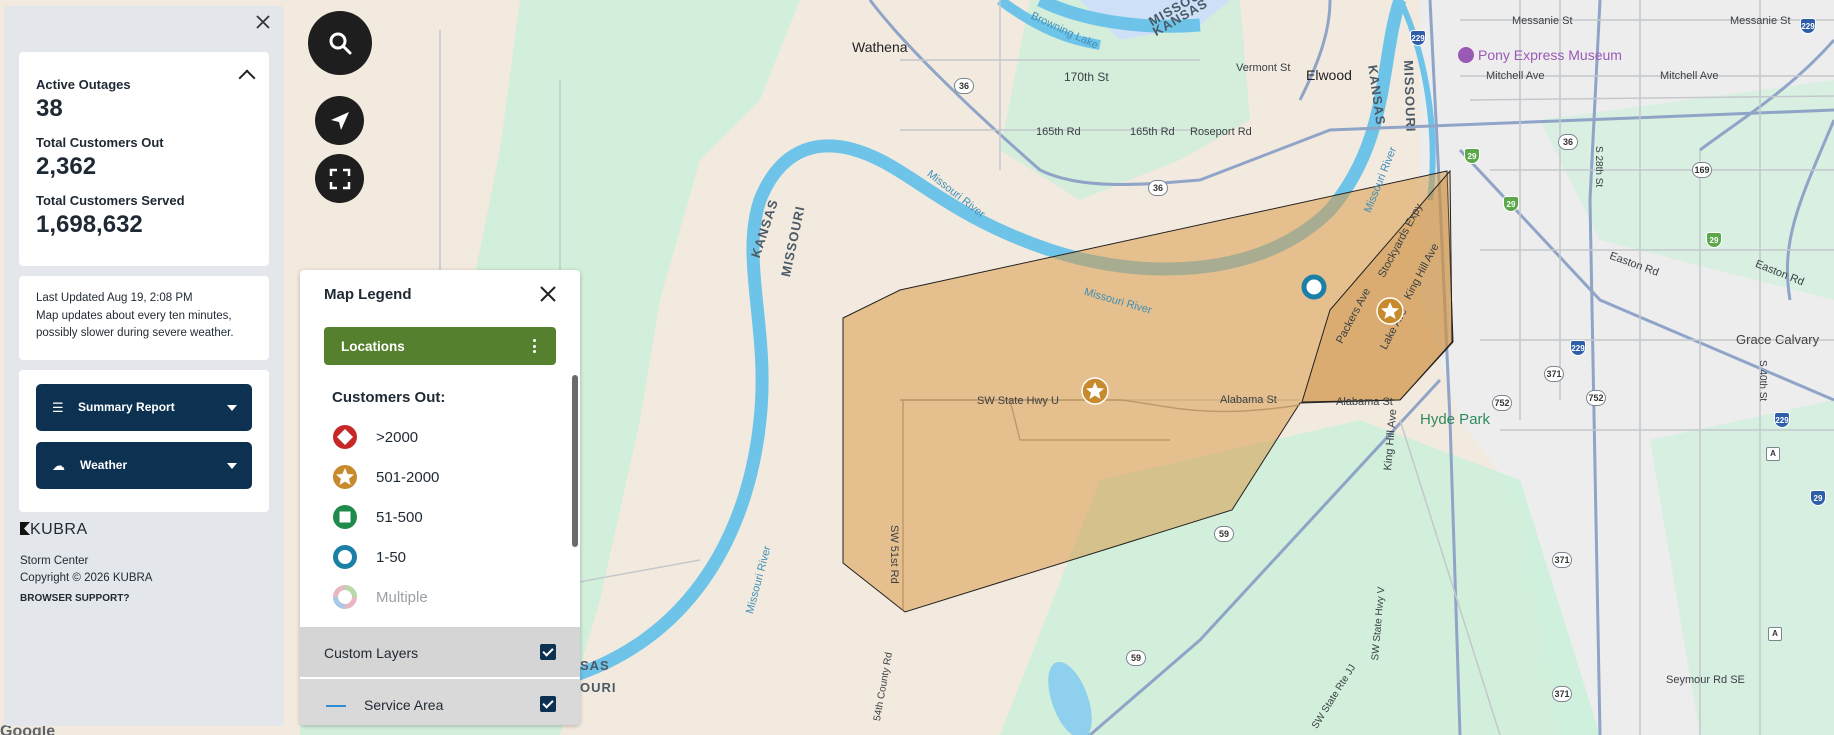  Describe the element at coordinates (66, 166) in the screenshot. I see `stat-value-customers-out: 2,362` at that location.